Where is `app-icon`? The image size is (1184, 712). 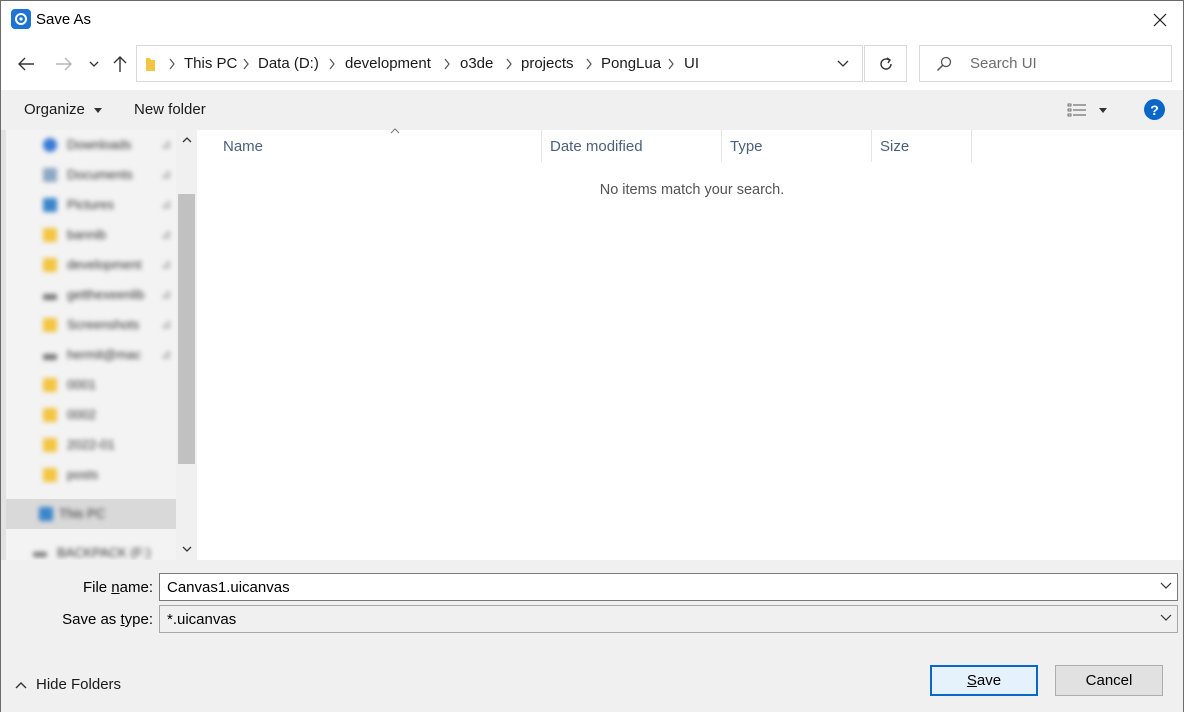 app-icon is located at coordinates (21, 19).